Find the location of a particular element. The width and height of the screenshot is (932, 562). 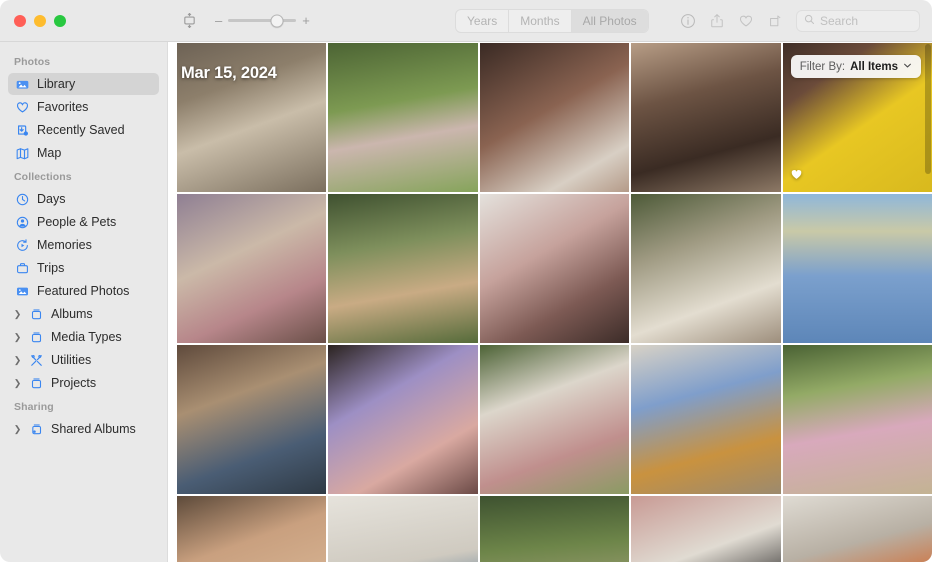

vertical-scrollbar is located at coordinates (928, 109).